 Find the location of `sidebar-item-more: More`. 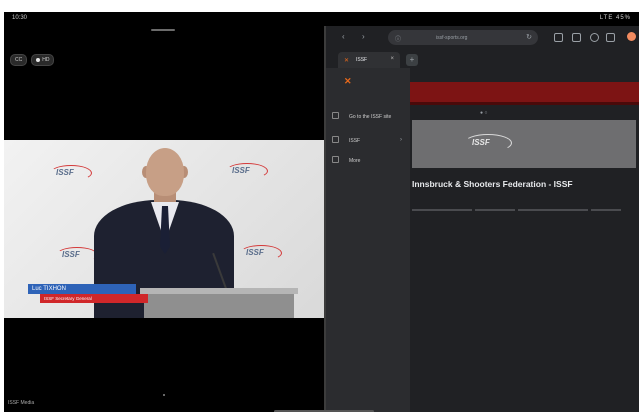

sidebar-item-more: More is located at coordinates (346, 160).